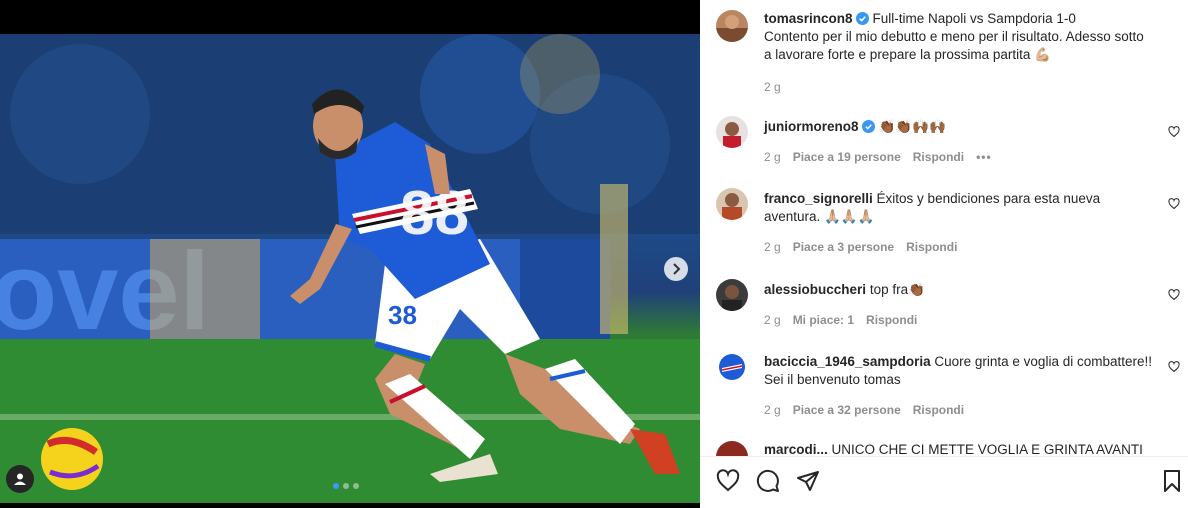  I want to click on caption-title: Full-time Napoli vs Sampdoria 1-0, so click(974, 18).